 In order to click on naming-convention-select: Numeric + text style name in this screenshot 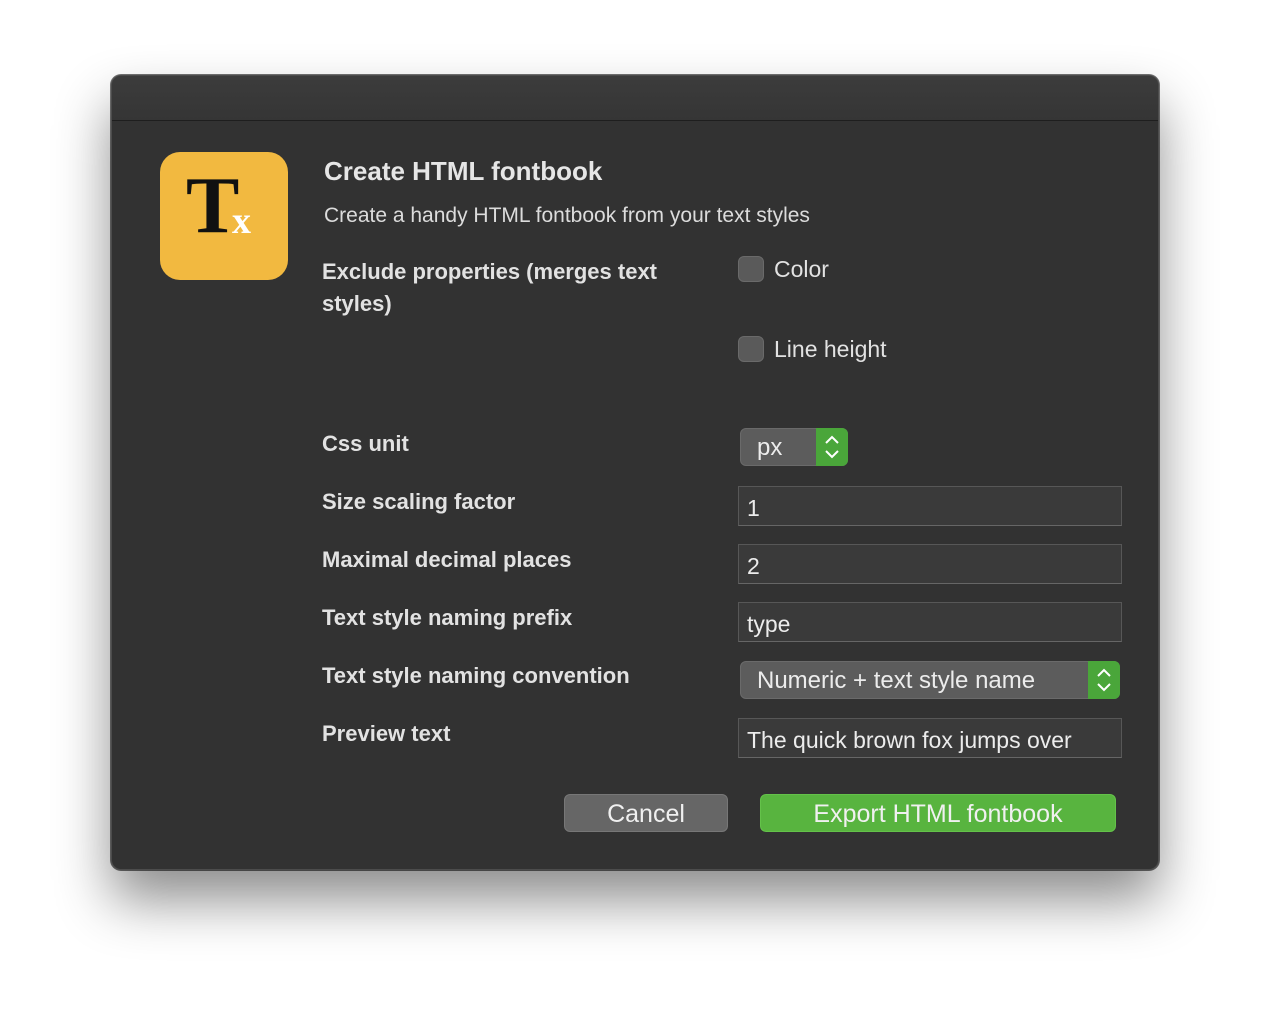, I will do `click(930, 680)`.